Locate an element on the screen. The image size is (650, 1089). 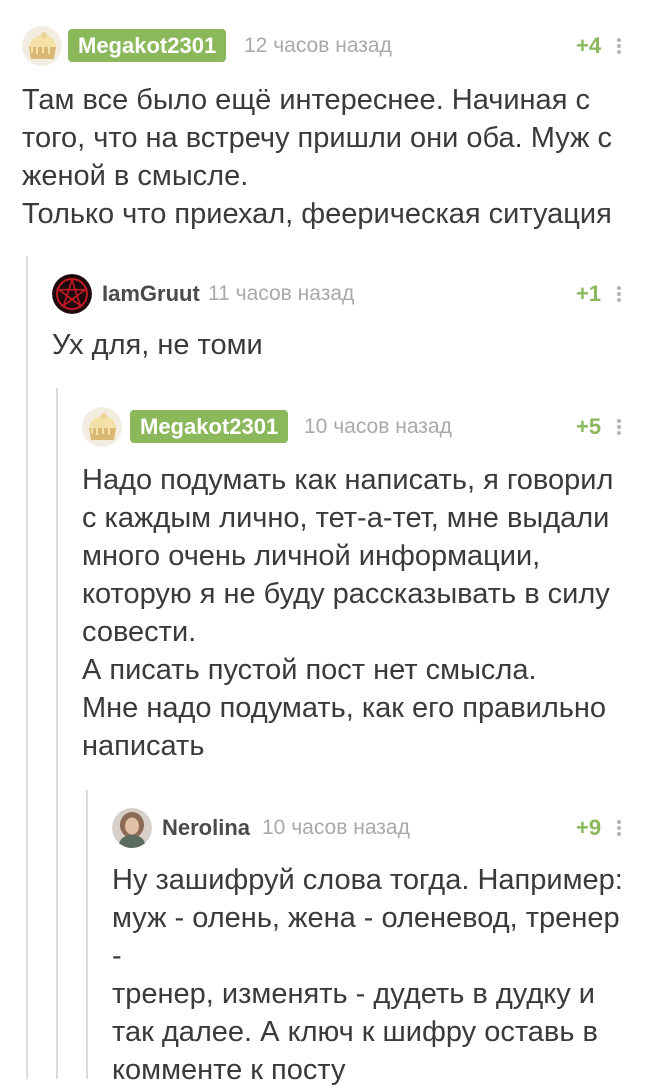
comment-header: Megakot2301 10 часов назад +5 is located at coordinates (357, 427).